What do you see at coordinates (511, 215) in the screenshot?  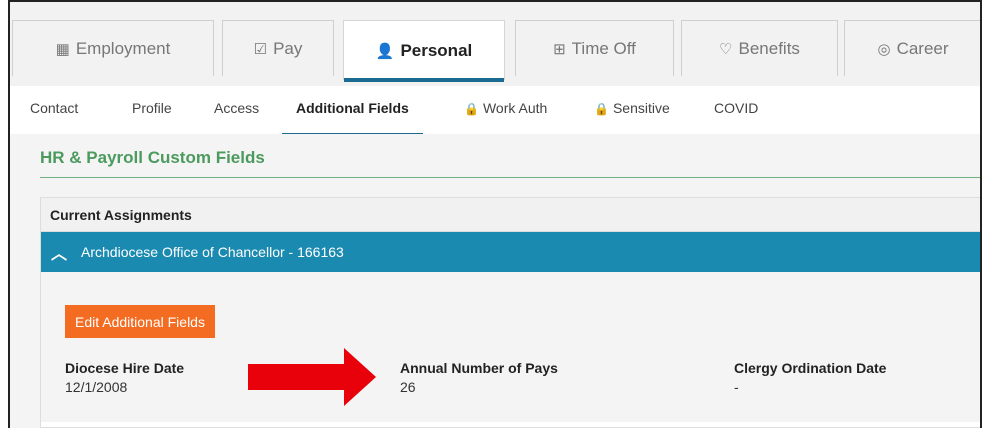 I see `card-header: Current Assignments` at bounding box center [511, 215].